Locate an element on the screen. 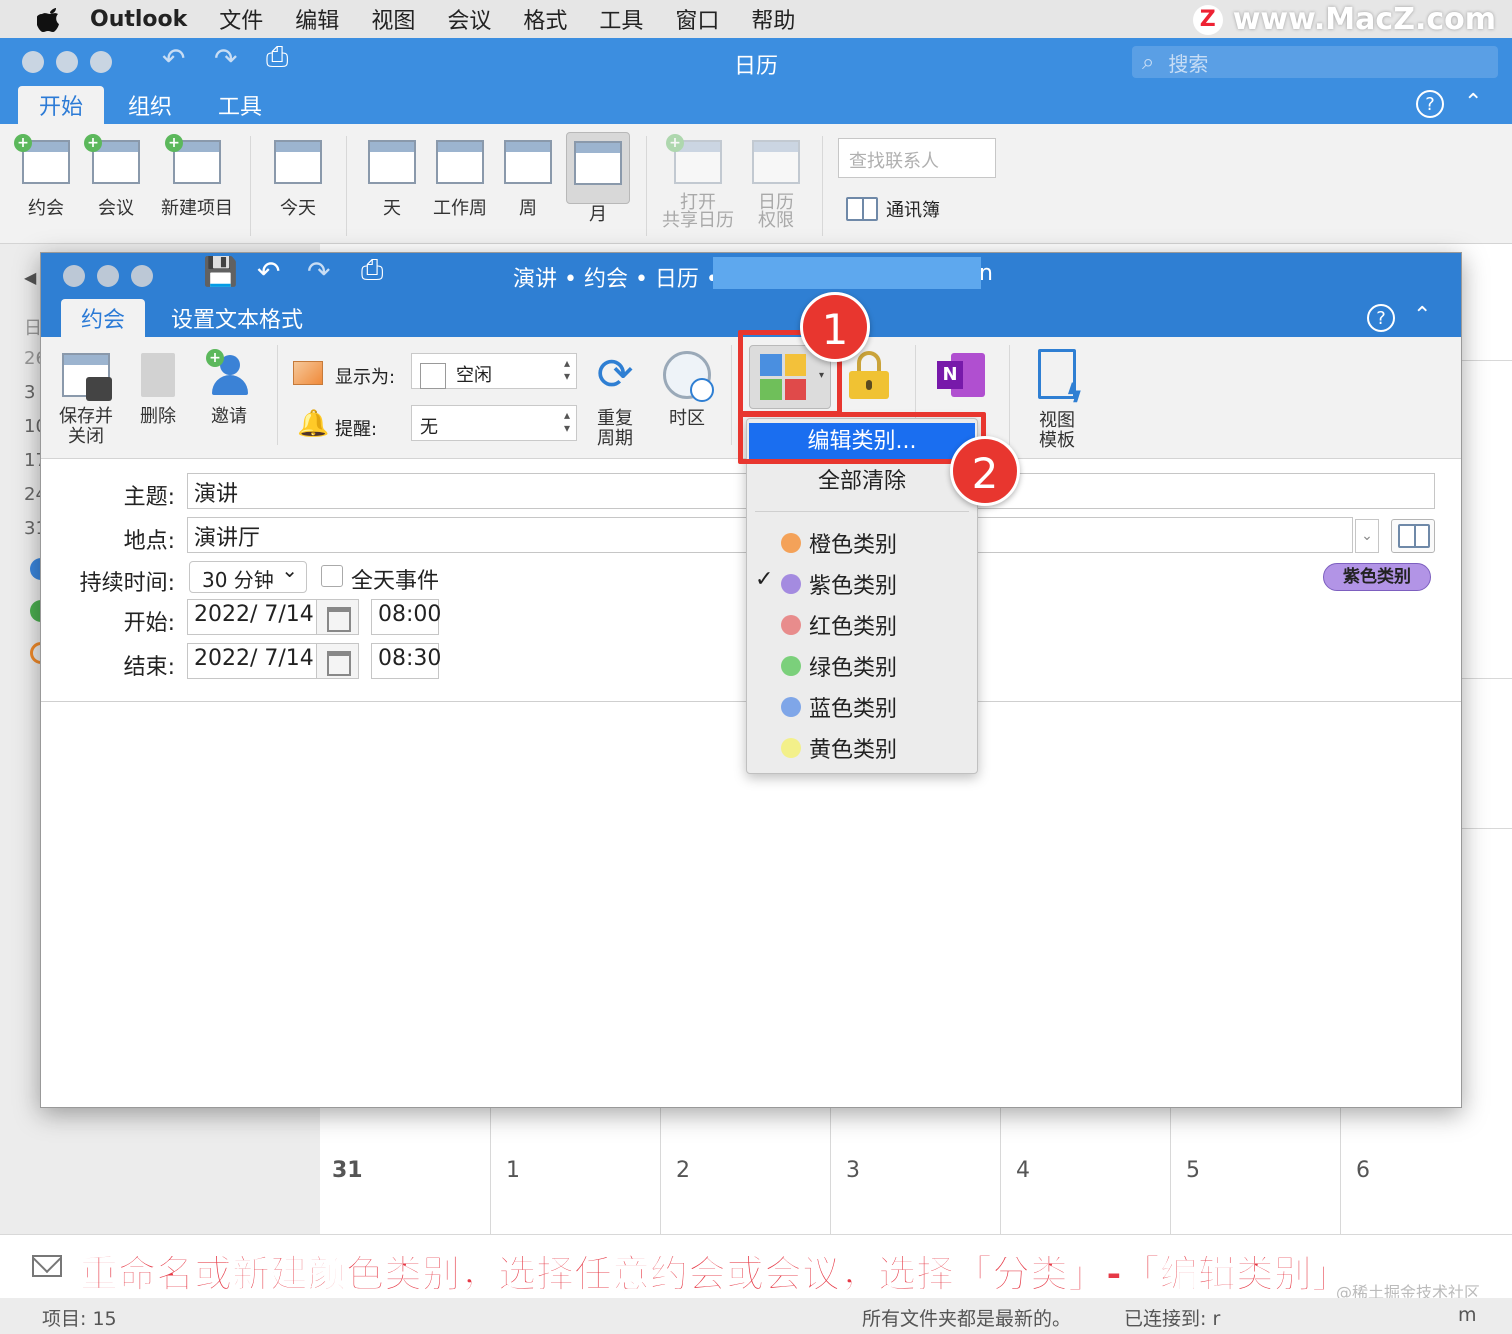  new-item-icon: + is located at coordinates (194, 161).